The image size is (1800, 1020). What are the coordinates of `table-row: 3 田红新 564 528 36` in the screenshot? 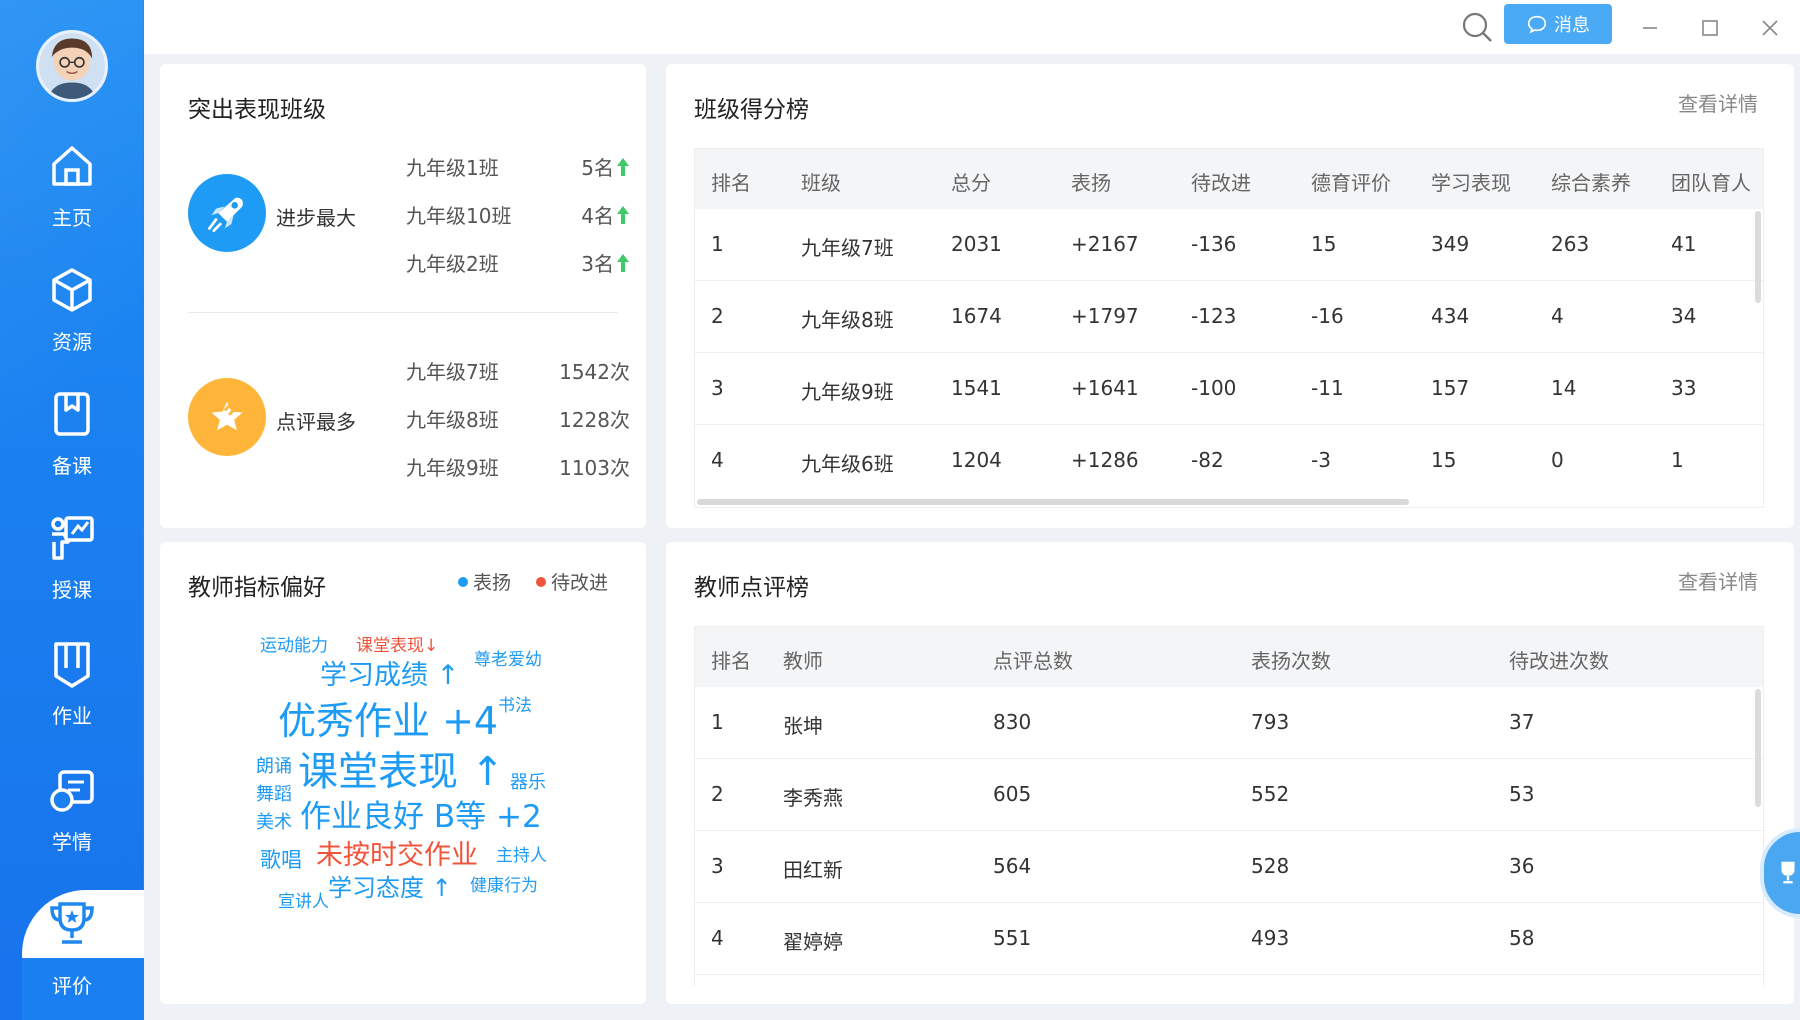 It's located at (1229, 867).